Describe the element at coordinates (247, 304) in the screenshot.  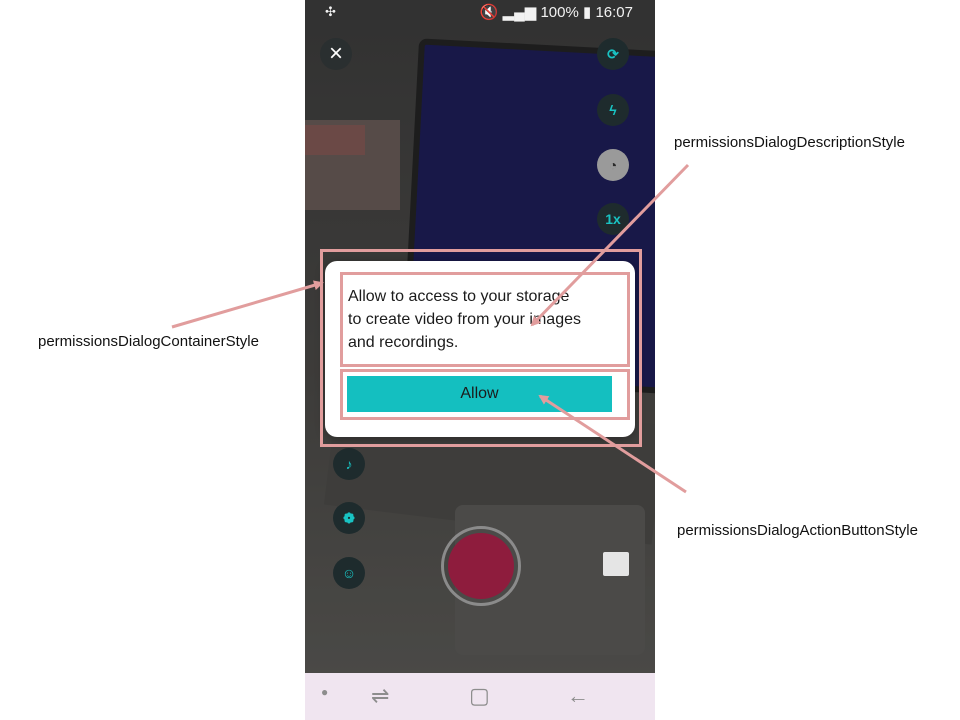
I see `container-arrow` at that location.